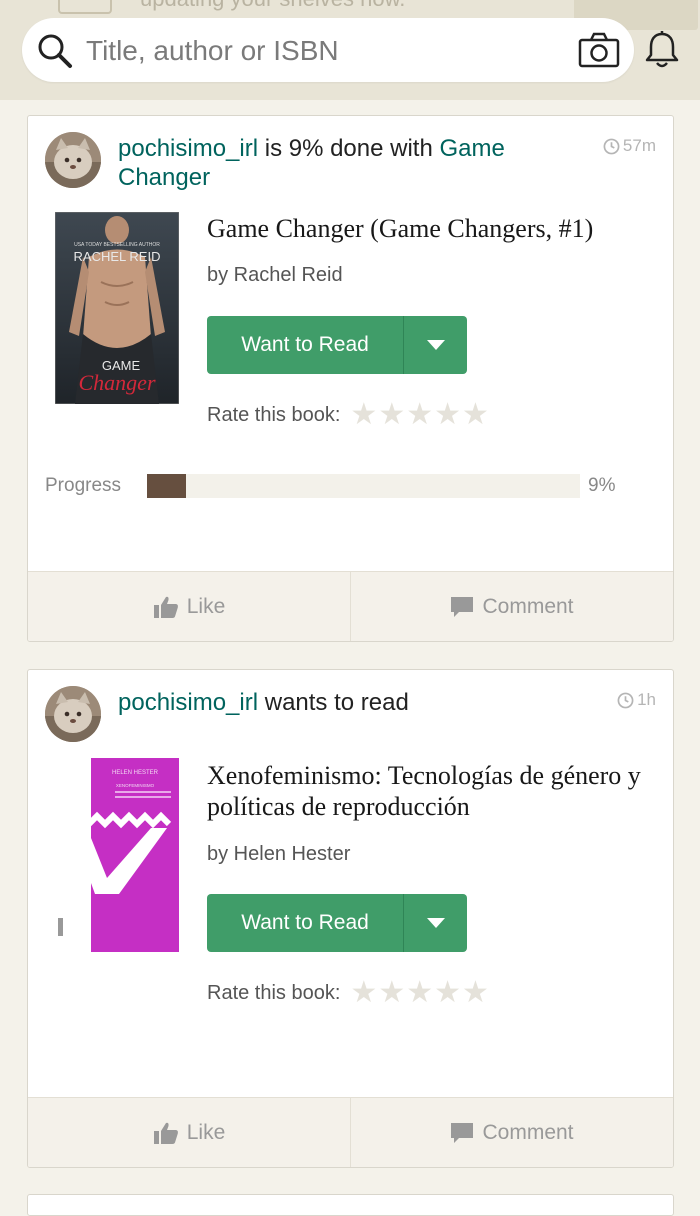 The width and height of the screenshot is (700, 1216). I want to click on search-bar, so click(328, 50).